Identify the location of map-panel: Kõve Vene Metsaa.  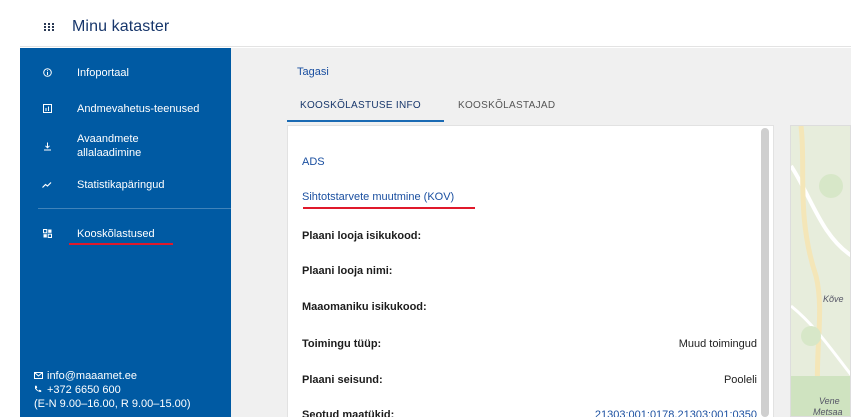
(820, 271).